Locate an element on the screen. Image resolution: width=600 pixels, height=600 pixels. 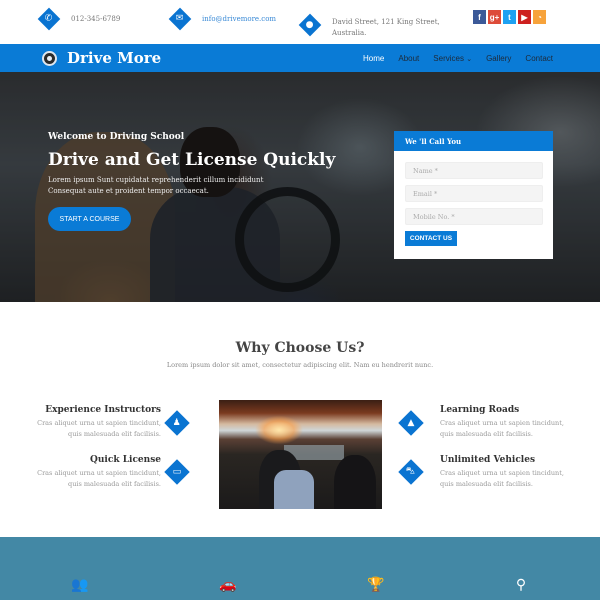
nav-about: About is located at coordinates (408, 58).